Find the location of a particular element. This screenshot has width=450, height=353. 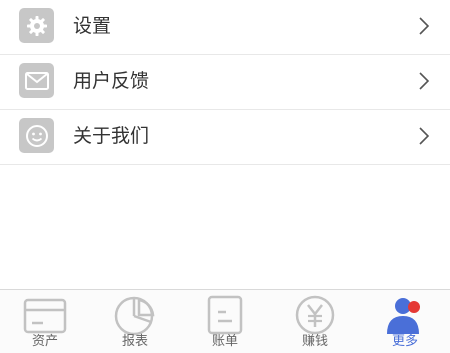

pie-chart-icon is located at coordinates (134, 316).